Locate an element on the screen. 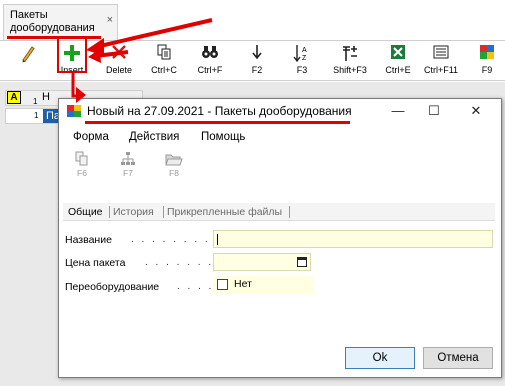  name-input is located at coordinates (353, 239).